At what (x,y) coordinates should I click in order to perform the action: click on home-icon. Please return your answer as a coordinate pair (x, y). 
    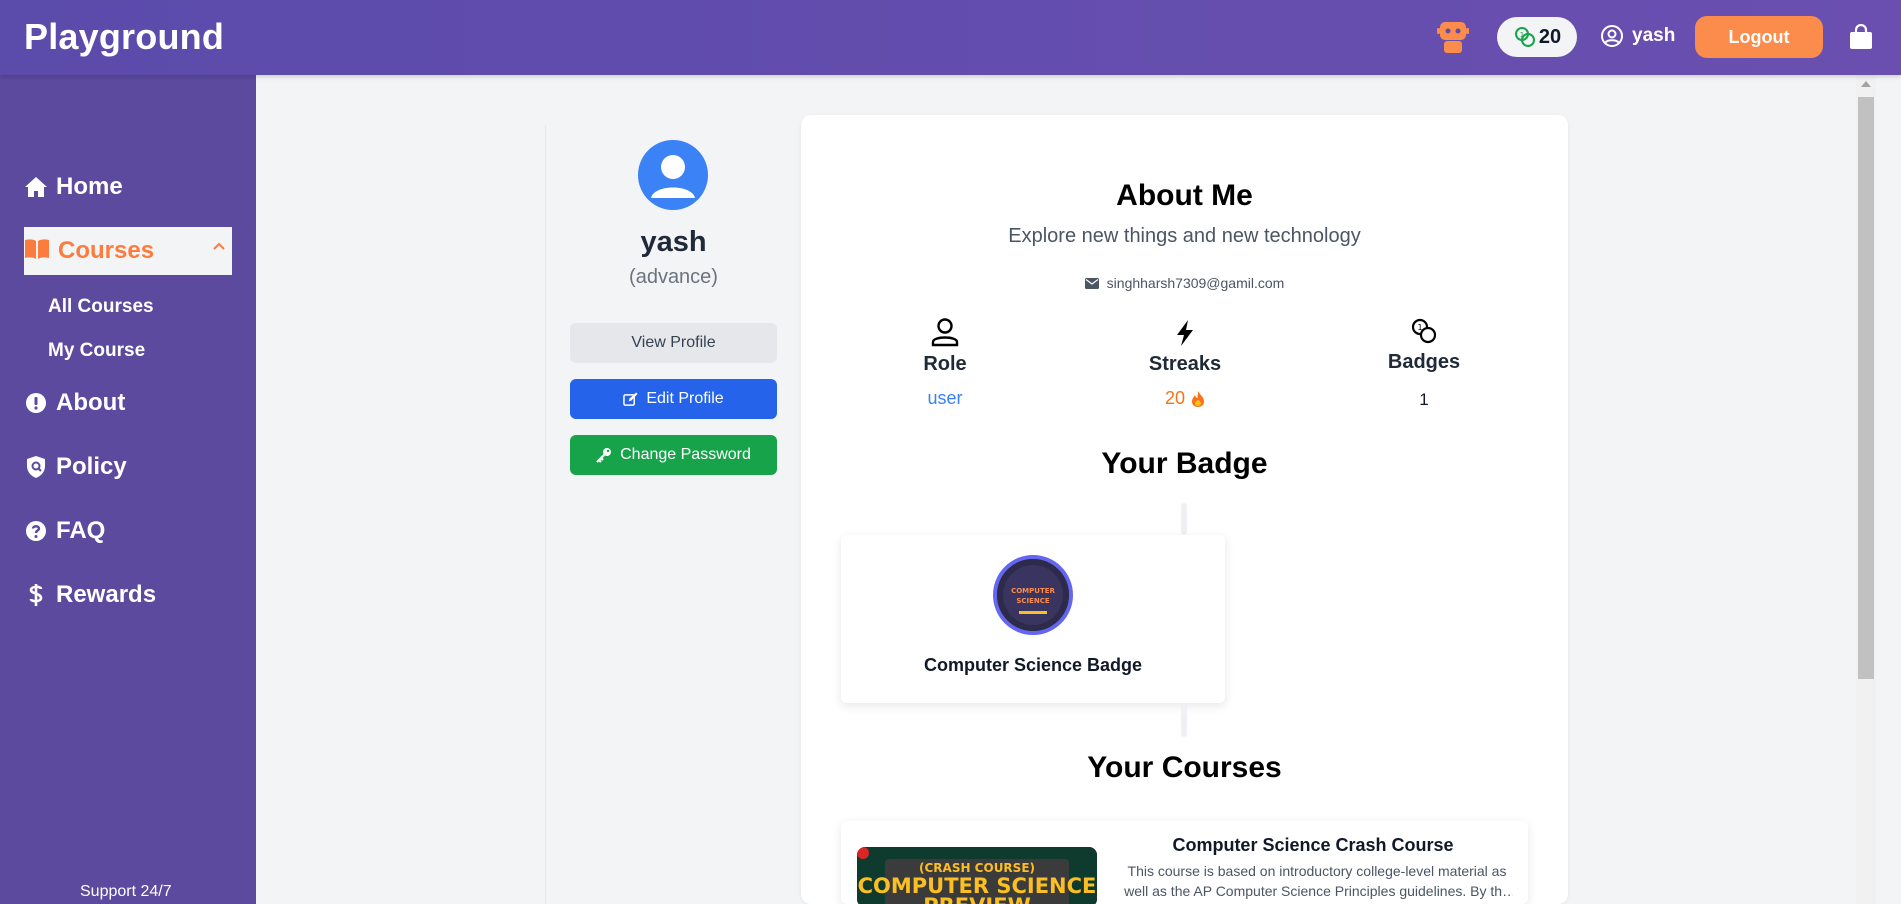
    Looking at the image, I should click on (36, 187).